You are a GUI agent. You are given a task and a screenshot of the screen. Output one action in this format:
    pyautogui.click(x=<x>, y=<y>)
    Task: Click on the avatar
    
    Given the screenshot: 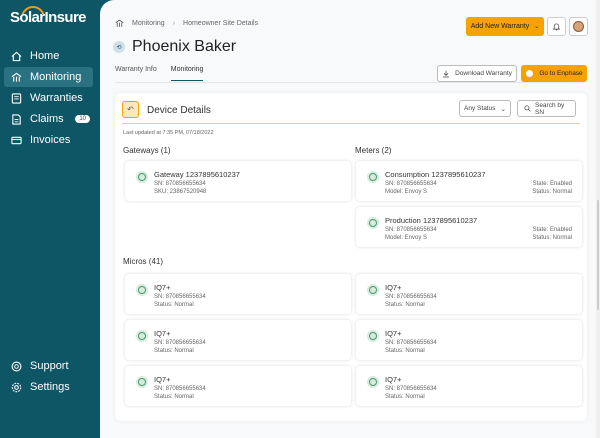 What is the action you would take?
    pyautogui.click(x=578, y=26)
    